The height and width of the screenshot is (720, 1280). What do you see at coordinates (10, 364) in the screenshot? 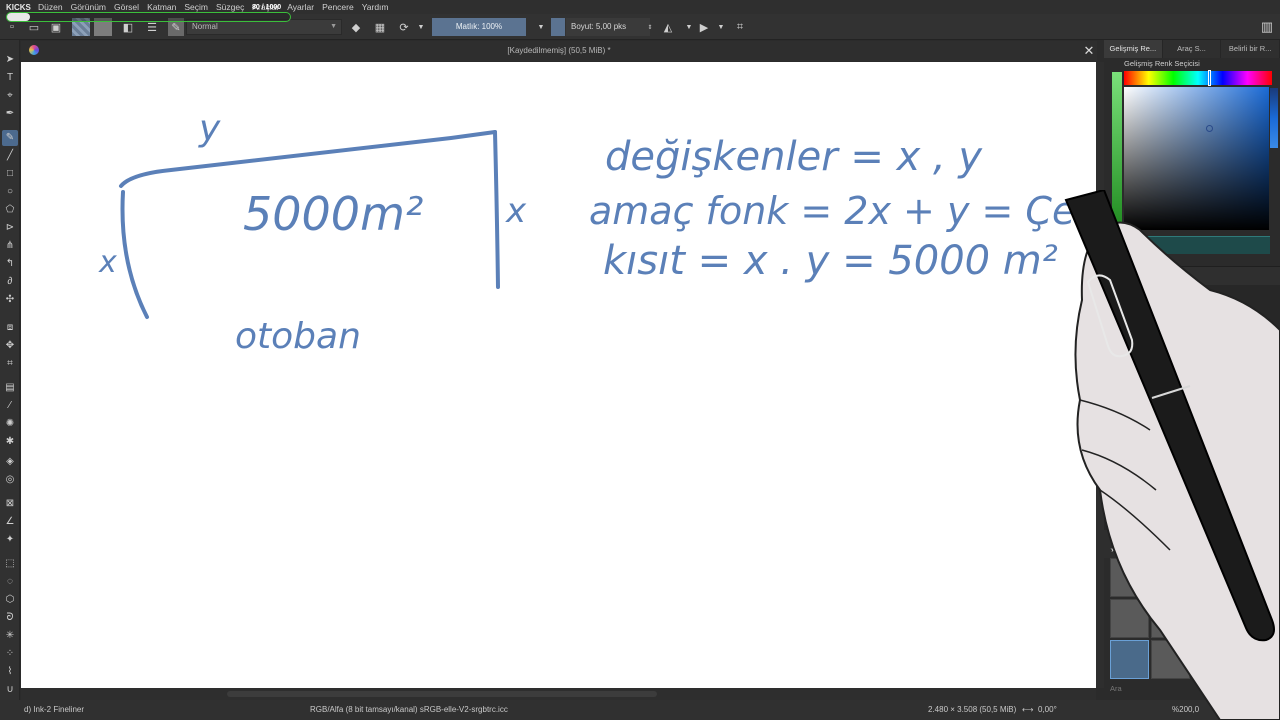
I see `crop-tool-icon: ⌗` at bounding box center [10, 364].